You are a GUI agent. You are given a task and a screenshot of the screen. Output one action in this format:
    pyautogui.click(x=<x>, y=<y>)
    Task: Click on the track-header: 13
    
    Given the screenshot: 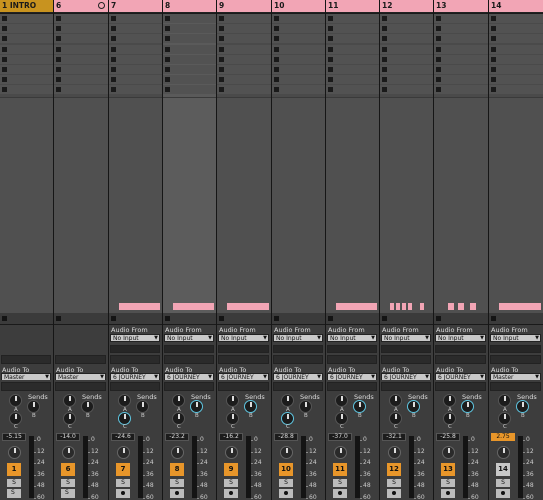 What is the action you would take?
    pyautogui.click(x=461, y=6)
    